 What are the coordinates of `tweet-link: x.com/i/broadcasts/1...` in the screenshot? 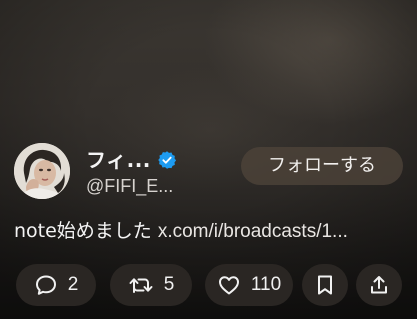 It's located at (253, 231).